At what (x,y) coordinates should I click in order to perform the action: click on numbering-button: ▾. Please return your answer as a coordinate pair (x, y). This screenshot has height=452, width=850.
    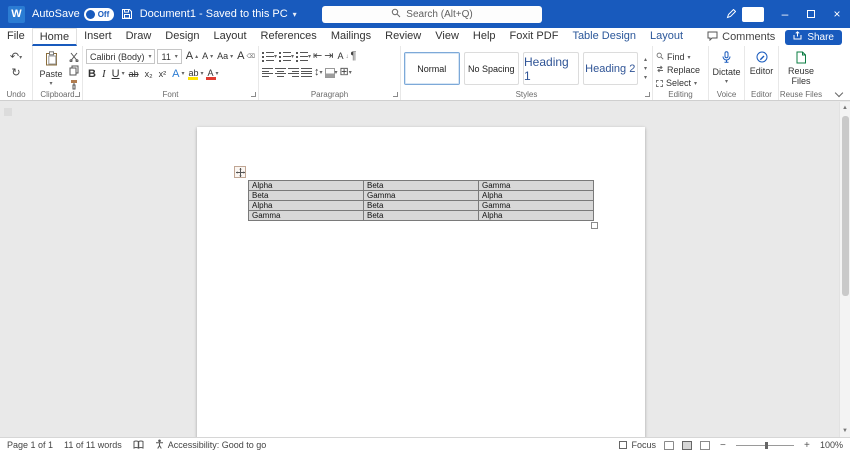
    Looking at the image, I should click on (286, 56).